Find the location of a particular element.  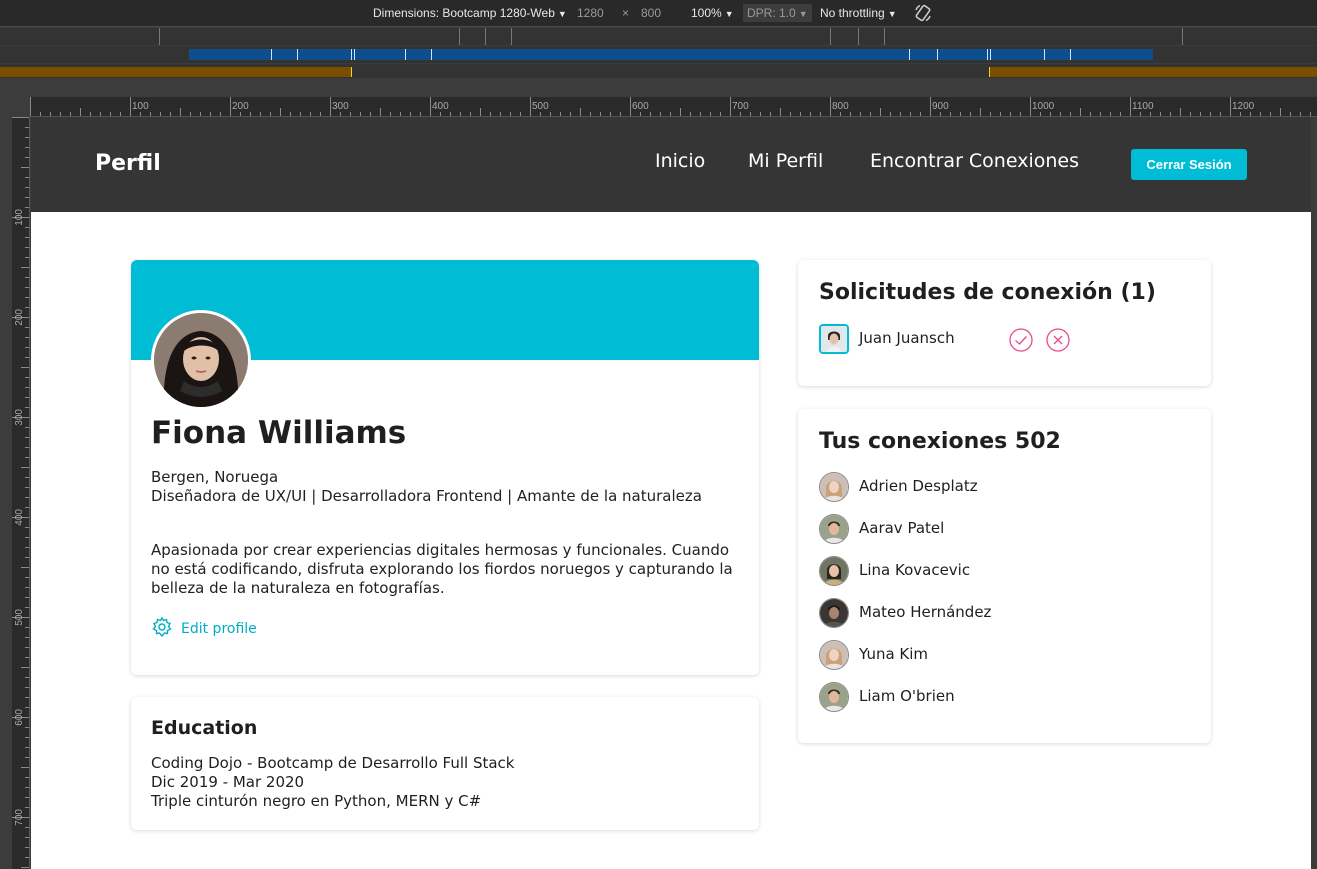

device-dimensions-select: Dimensions: Bootcamp 1280-Web ▼ is located at coordinates (470, 13).